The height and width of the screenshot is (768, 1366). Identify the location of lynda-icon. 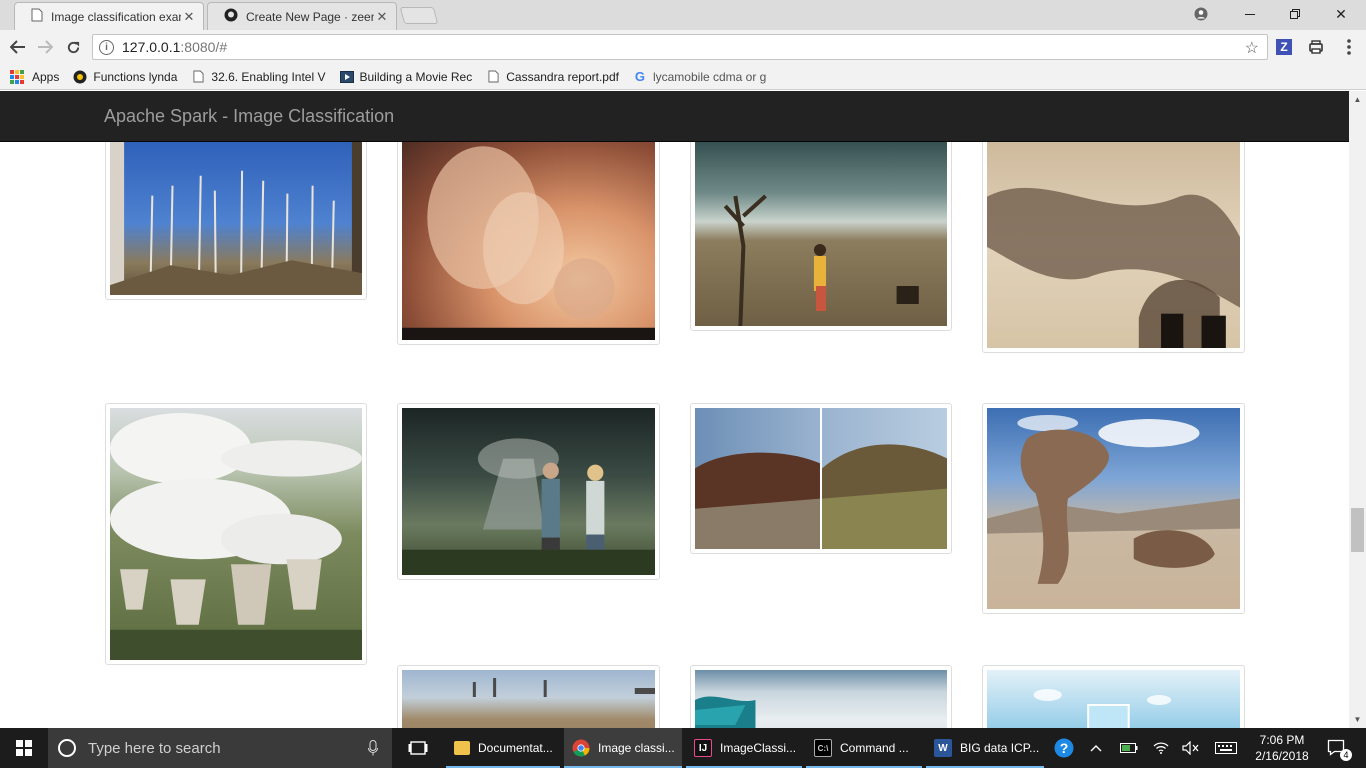
(80, 77).